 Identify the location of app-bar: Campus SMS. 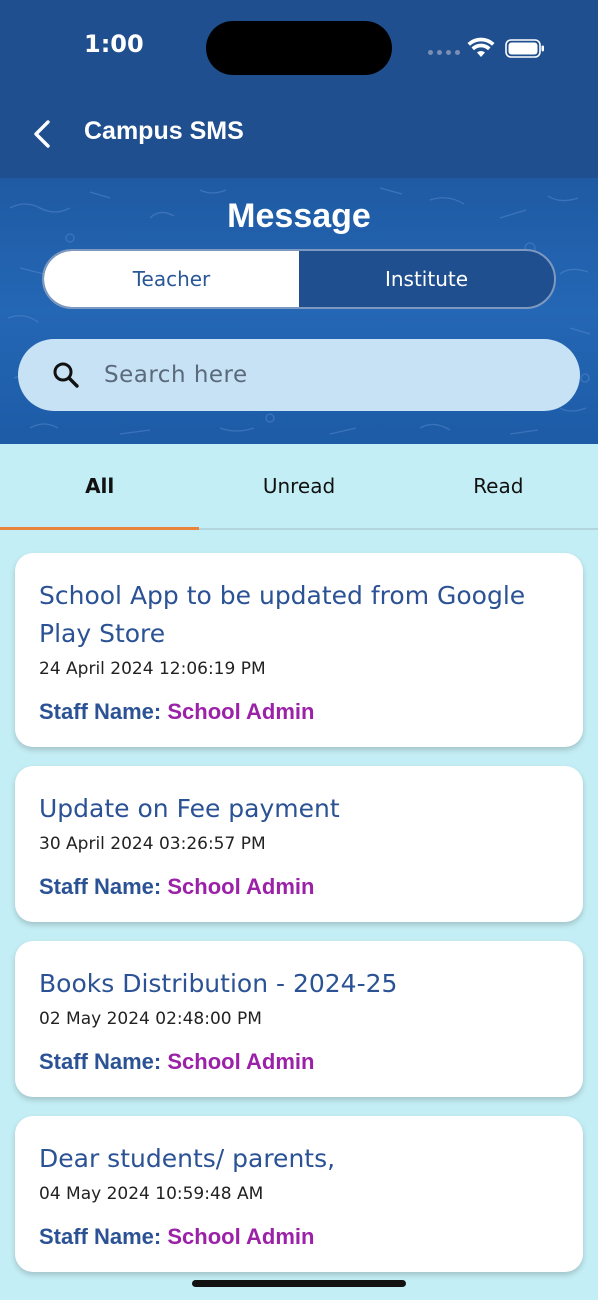
(299, 135).